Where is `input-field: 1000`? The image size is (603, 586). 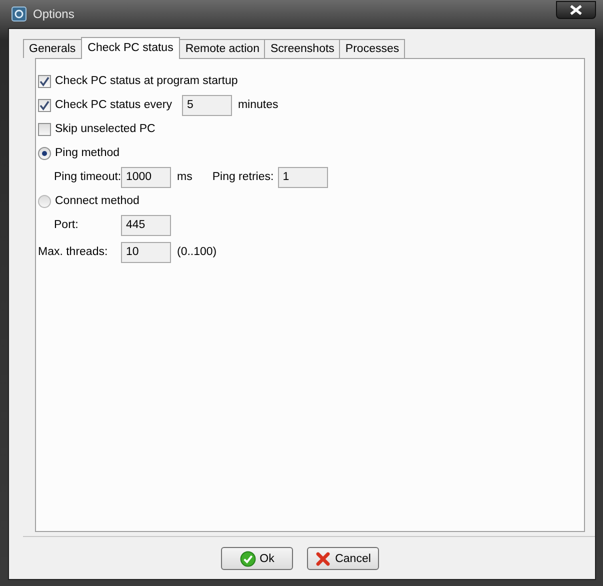
input-field: 1000 is located at coordinates (146, 177).